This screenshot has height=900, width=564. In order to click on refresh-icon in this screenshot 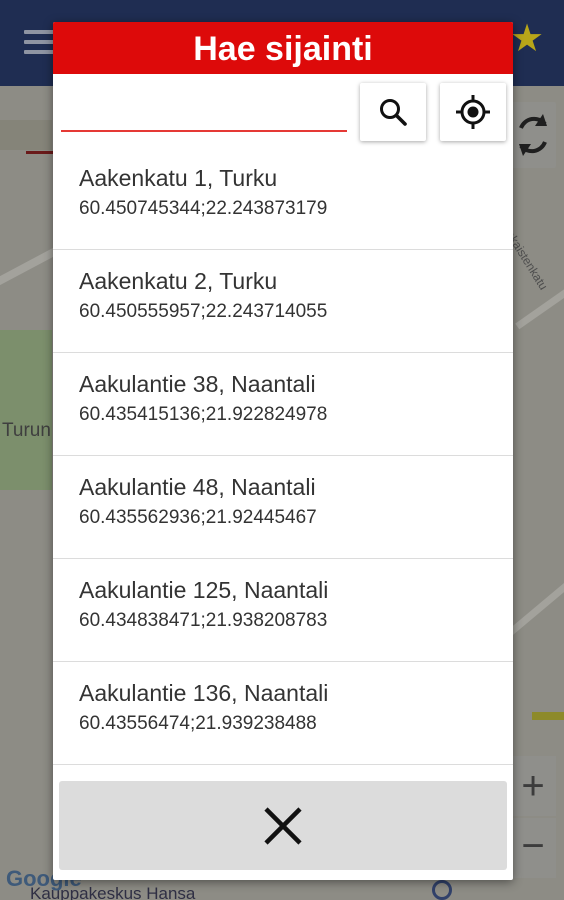, I will do `click(533, 135)`.